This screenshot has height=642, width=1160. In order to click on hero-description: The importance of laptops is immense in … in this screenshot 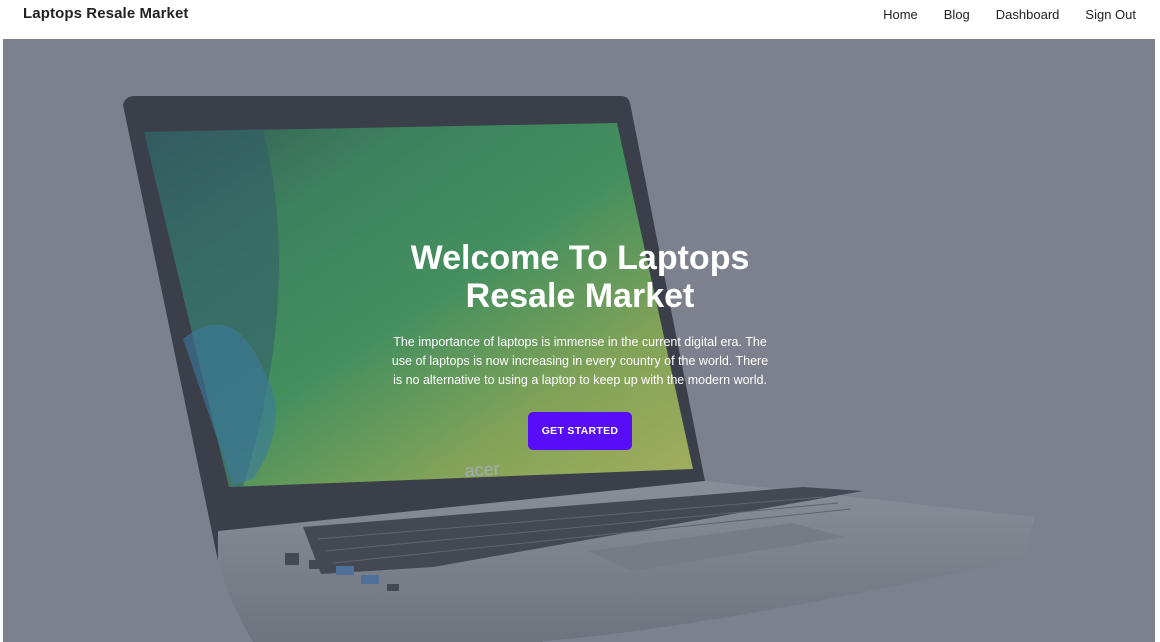, I will do `click(580, 361)`.